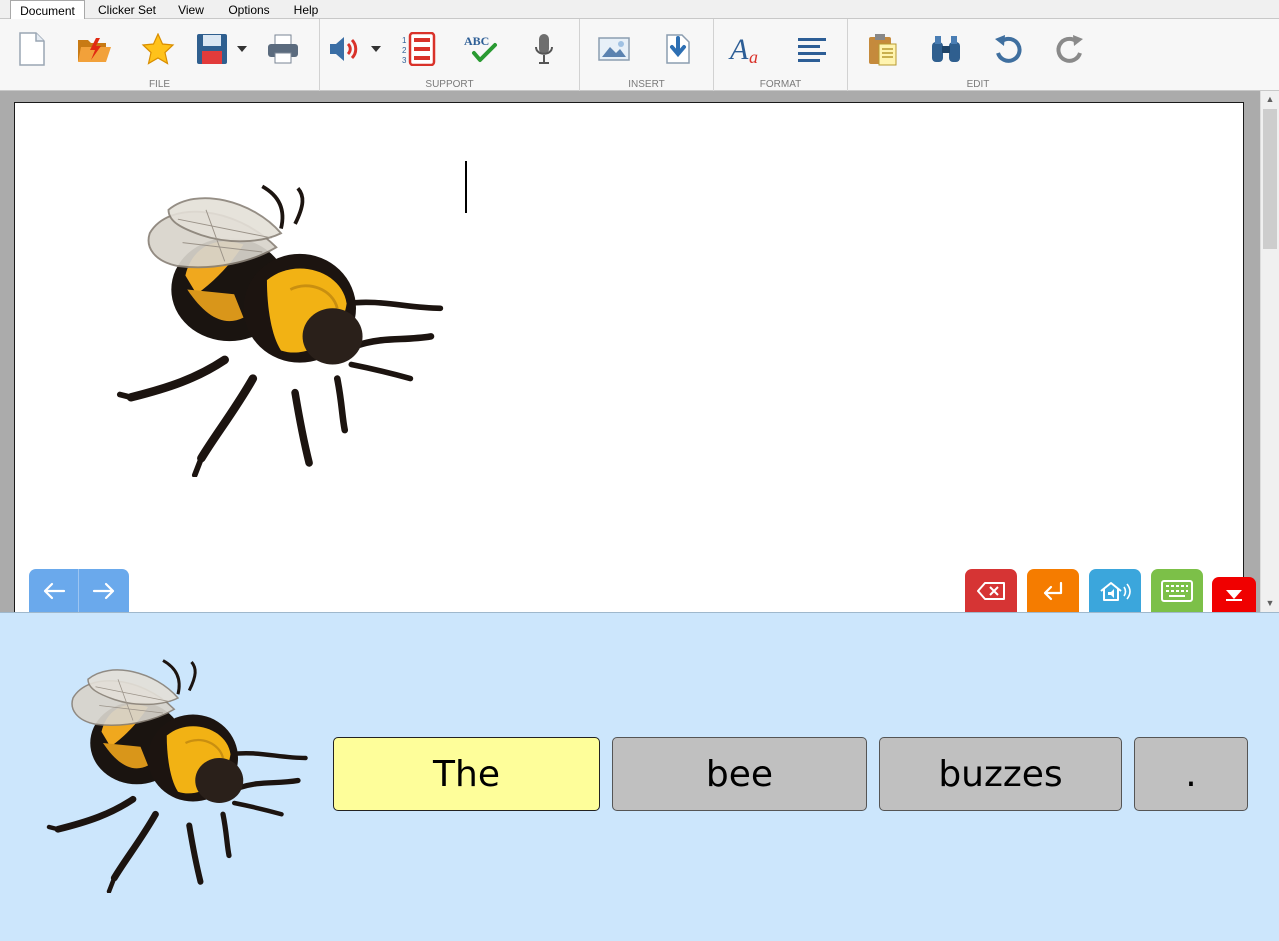 Image resolution: width=1279 pixels, height=941 pixels. I want to click on paste-clipboard-icon, so click(883, 50).